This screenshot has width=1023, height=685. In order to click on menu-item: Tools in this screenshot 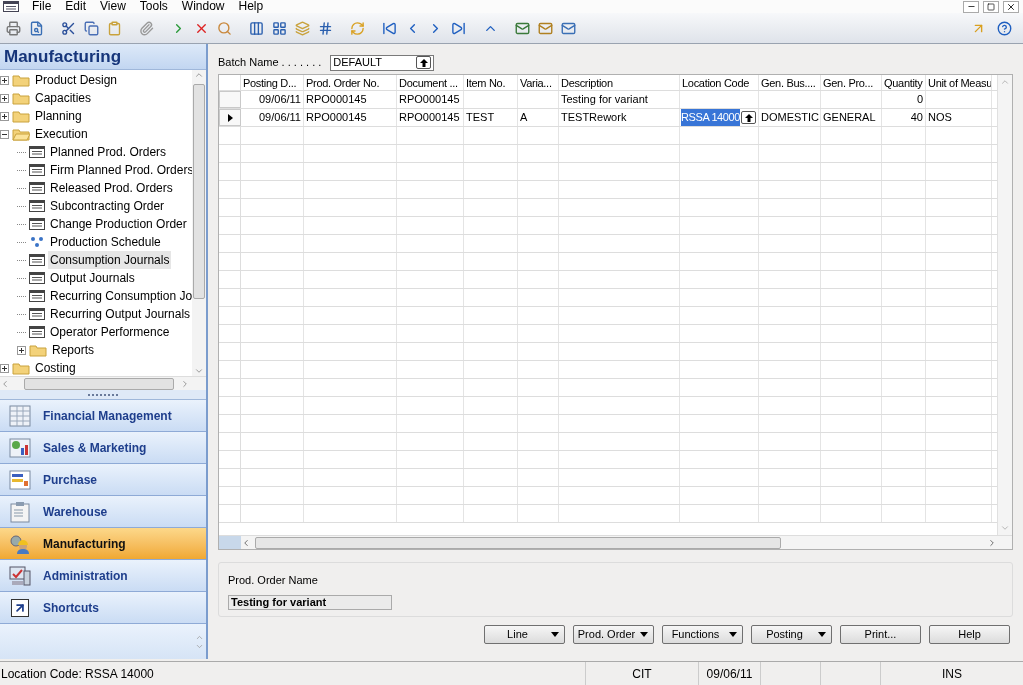, I will do `click(153, 6)`.